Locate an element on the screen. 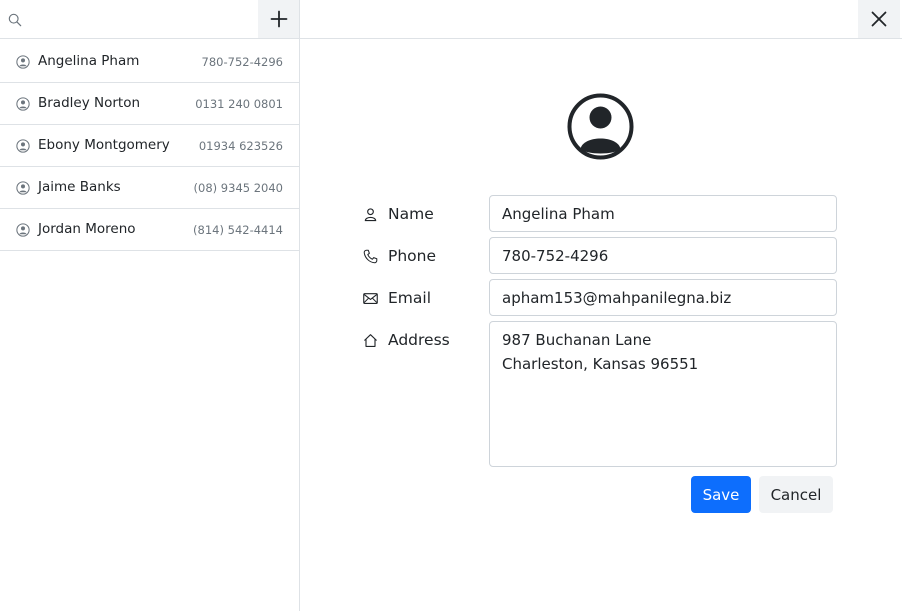  contact-name: Jordan Moreno is located at coordinates (87, 229).